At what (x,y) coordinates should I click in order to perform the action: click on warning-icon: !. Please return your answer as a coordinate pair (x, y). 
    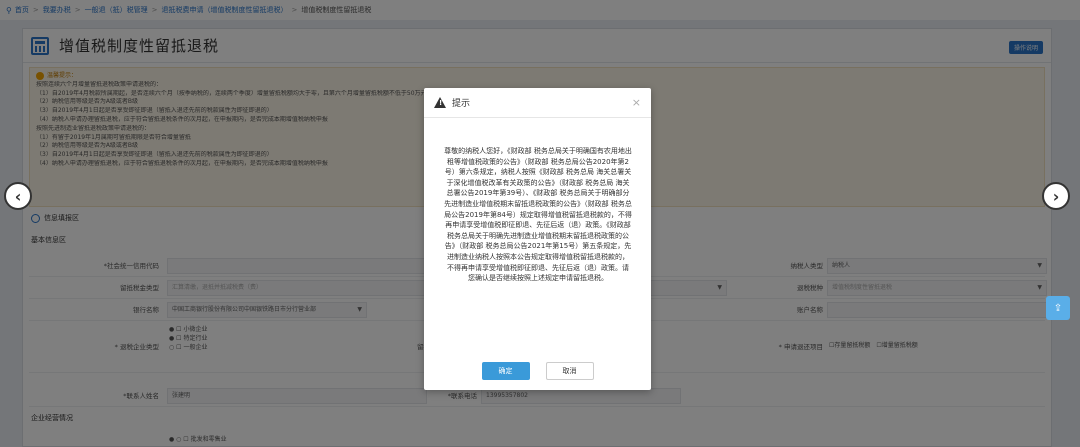
    Looking at the image, I should click on (440, 102).